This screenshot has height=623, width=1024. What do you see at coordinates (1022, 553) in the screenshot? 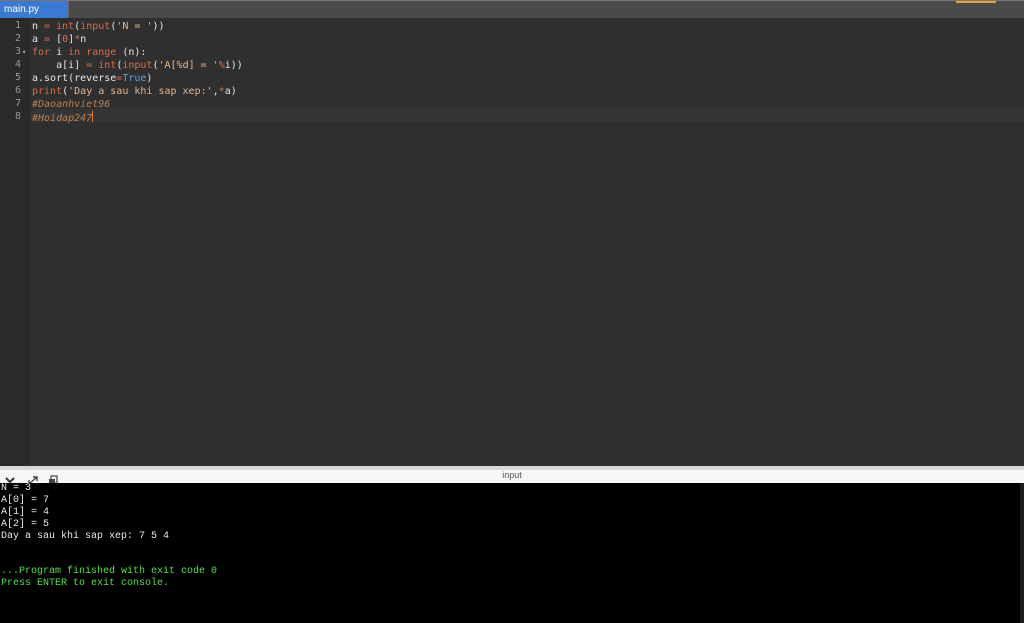
I see `console-scrollbar` at bounding box center [1022, 553].